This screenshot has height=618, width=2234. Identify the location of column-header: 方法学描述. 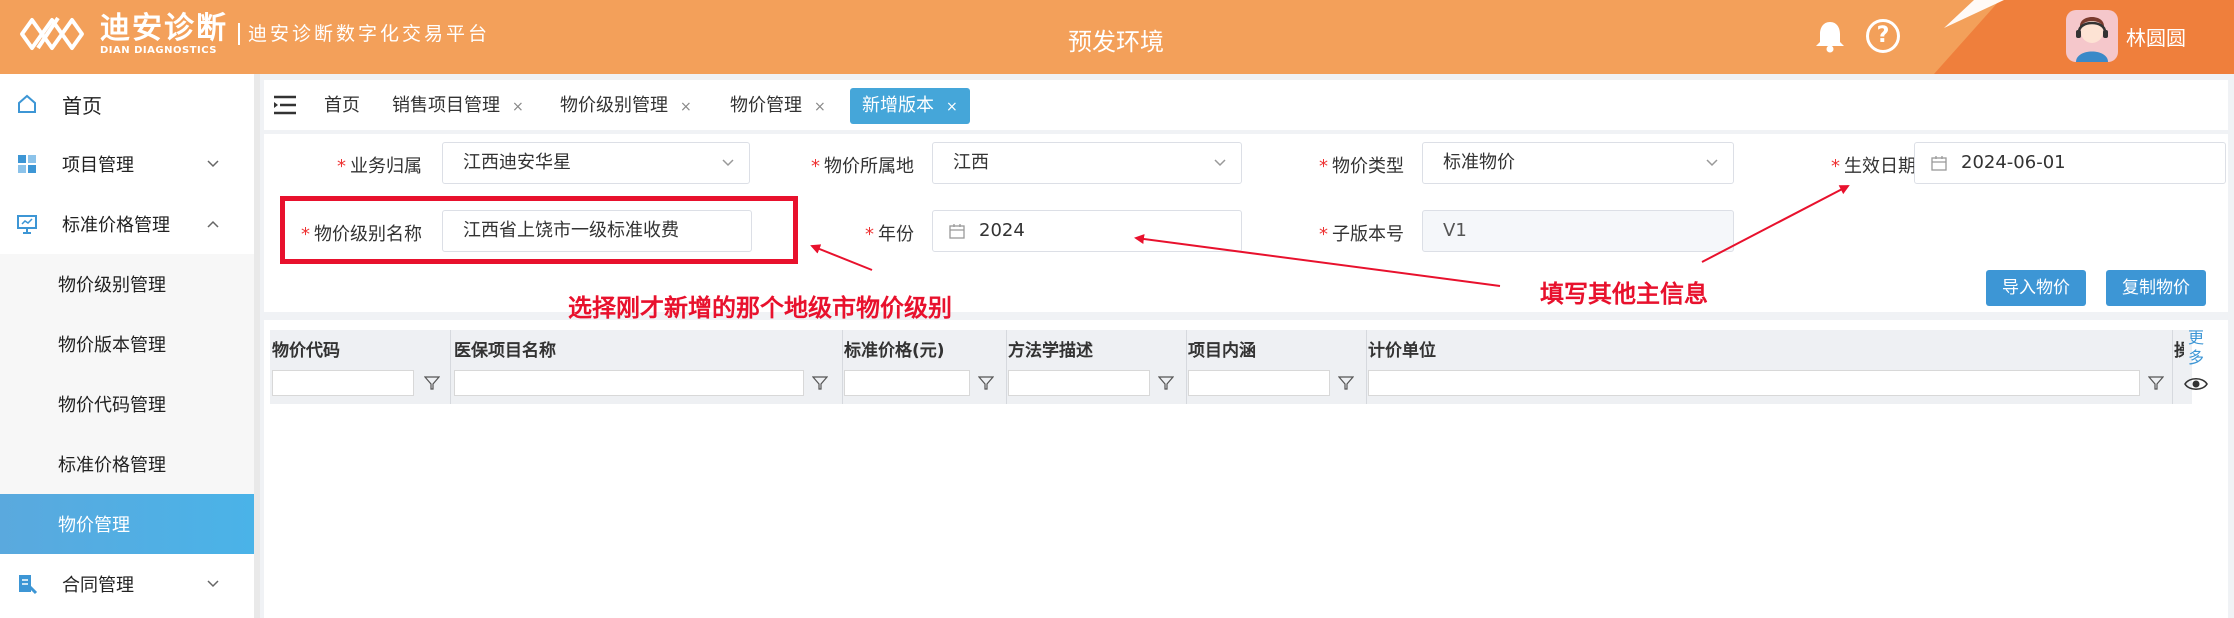
(1050, 348).